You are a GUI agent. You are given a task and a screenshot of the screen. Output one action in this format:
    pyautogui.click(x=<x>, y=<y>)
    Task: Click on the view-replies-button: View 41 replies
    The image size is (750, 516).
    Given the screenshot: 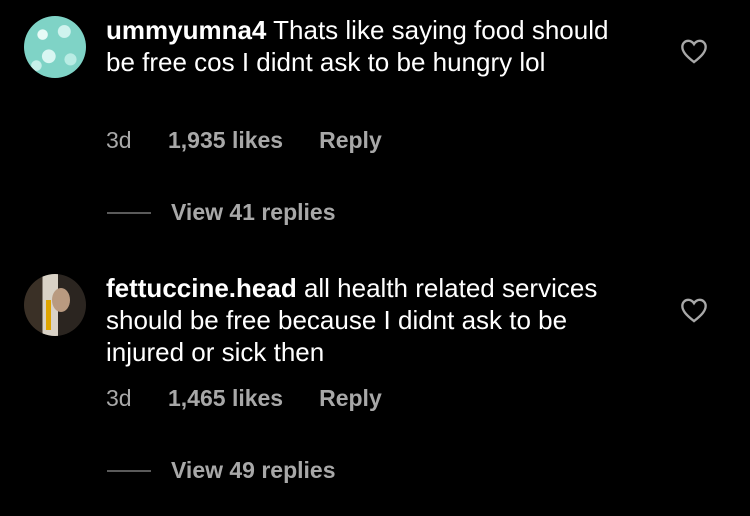 What is the action you would take?
    pyautogui.click(x=221, y=212)
    